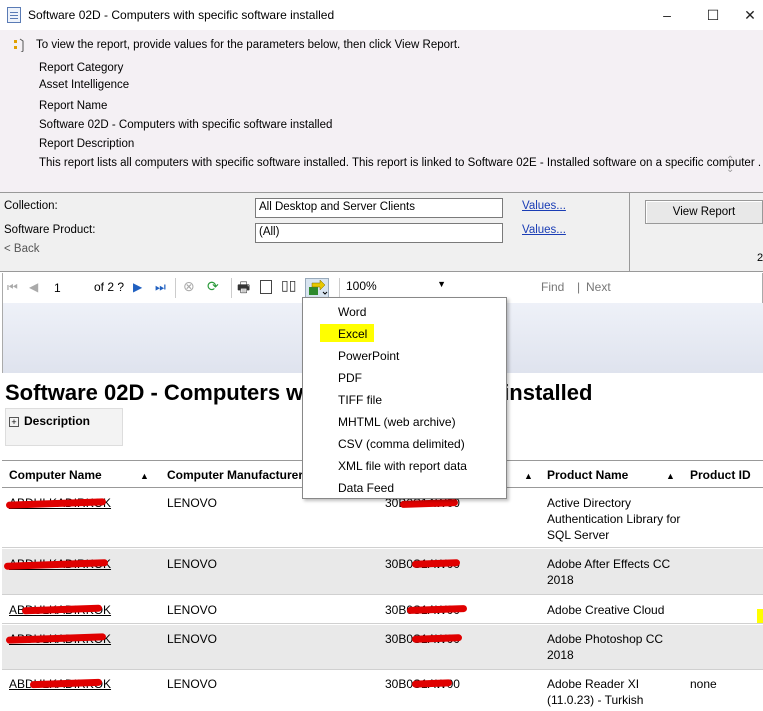 The width and height of the screenshot is (763, 711). What do you see at coordinates (361, 286) in the screenshot?
I see `zoom-value: 100%` at bounding box center [361, 286].